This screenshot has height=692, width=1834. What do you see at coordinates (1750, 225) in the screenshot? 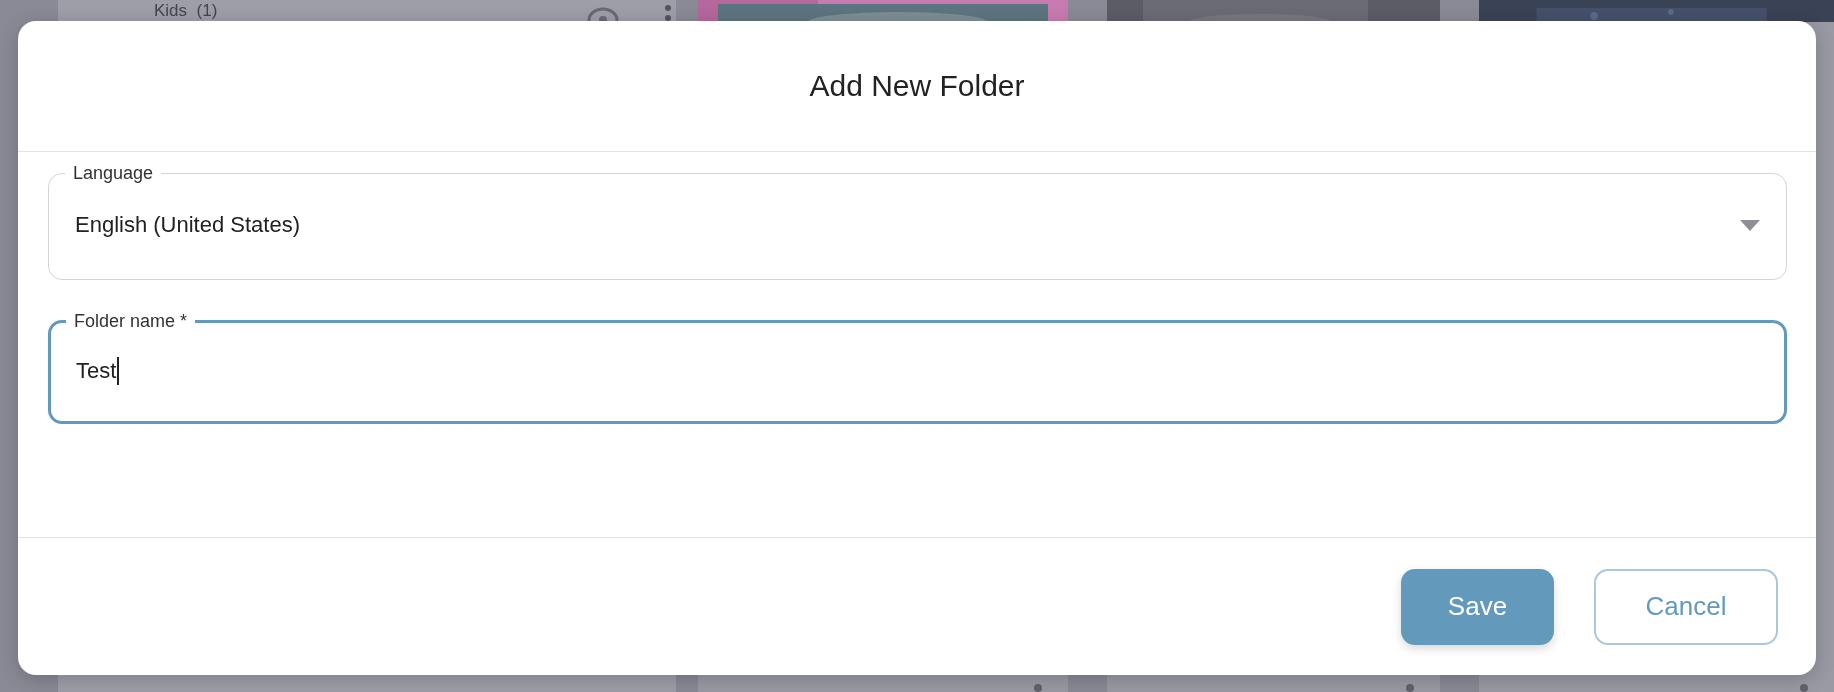
I see `dropdown-arrow-icon` at bounding box center [1750, 225].